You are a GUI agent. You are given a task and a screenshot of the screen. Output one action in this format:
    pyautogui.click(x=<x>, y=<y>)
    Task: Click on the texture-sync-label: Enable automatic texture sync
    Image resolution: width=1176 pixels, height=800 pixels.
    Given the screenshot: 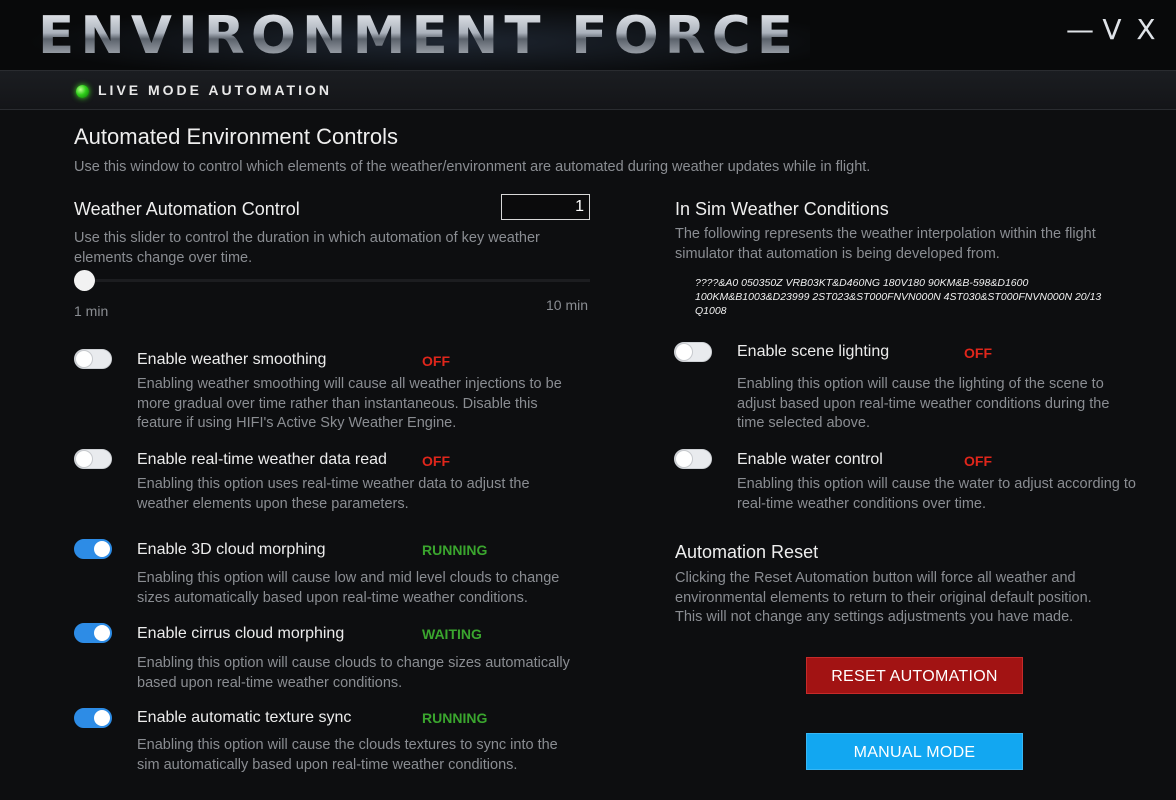 What is the action you would take?
    pyautogui.click(x=244, y=717)
    